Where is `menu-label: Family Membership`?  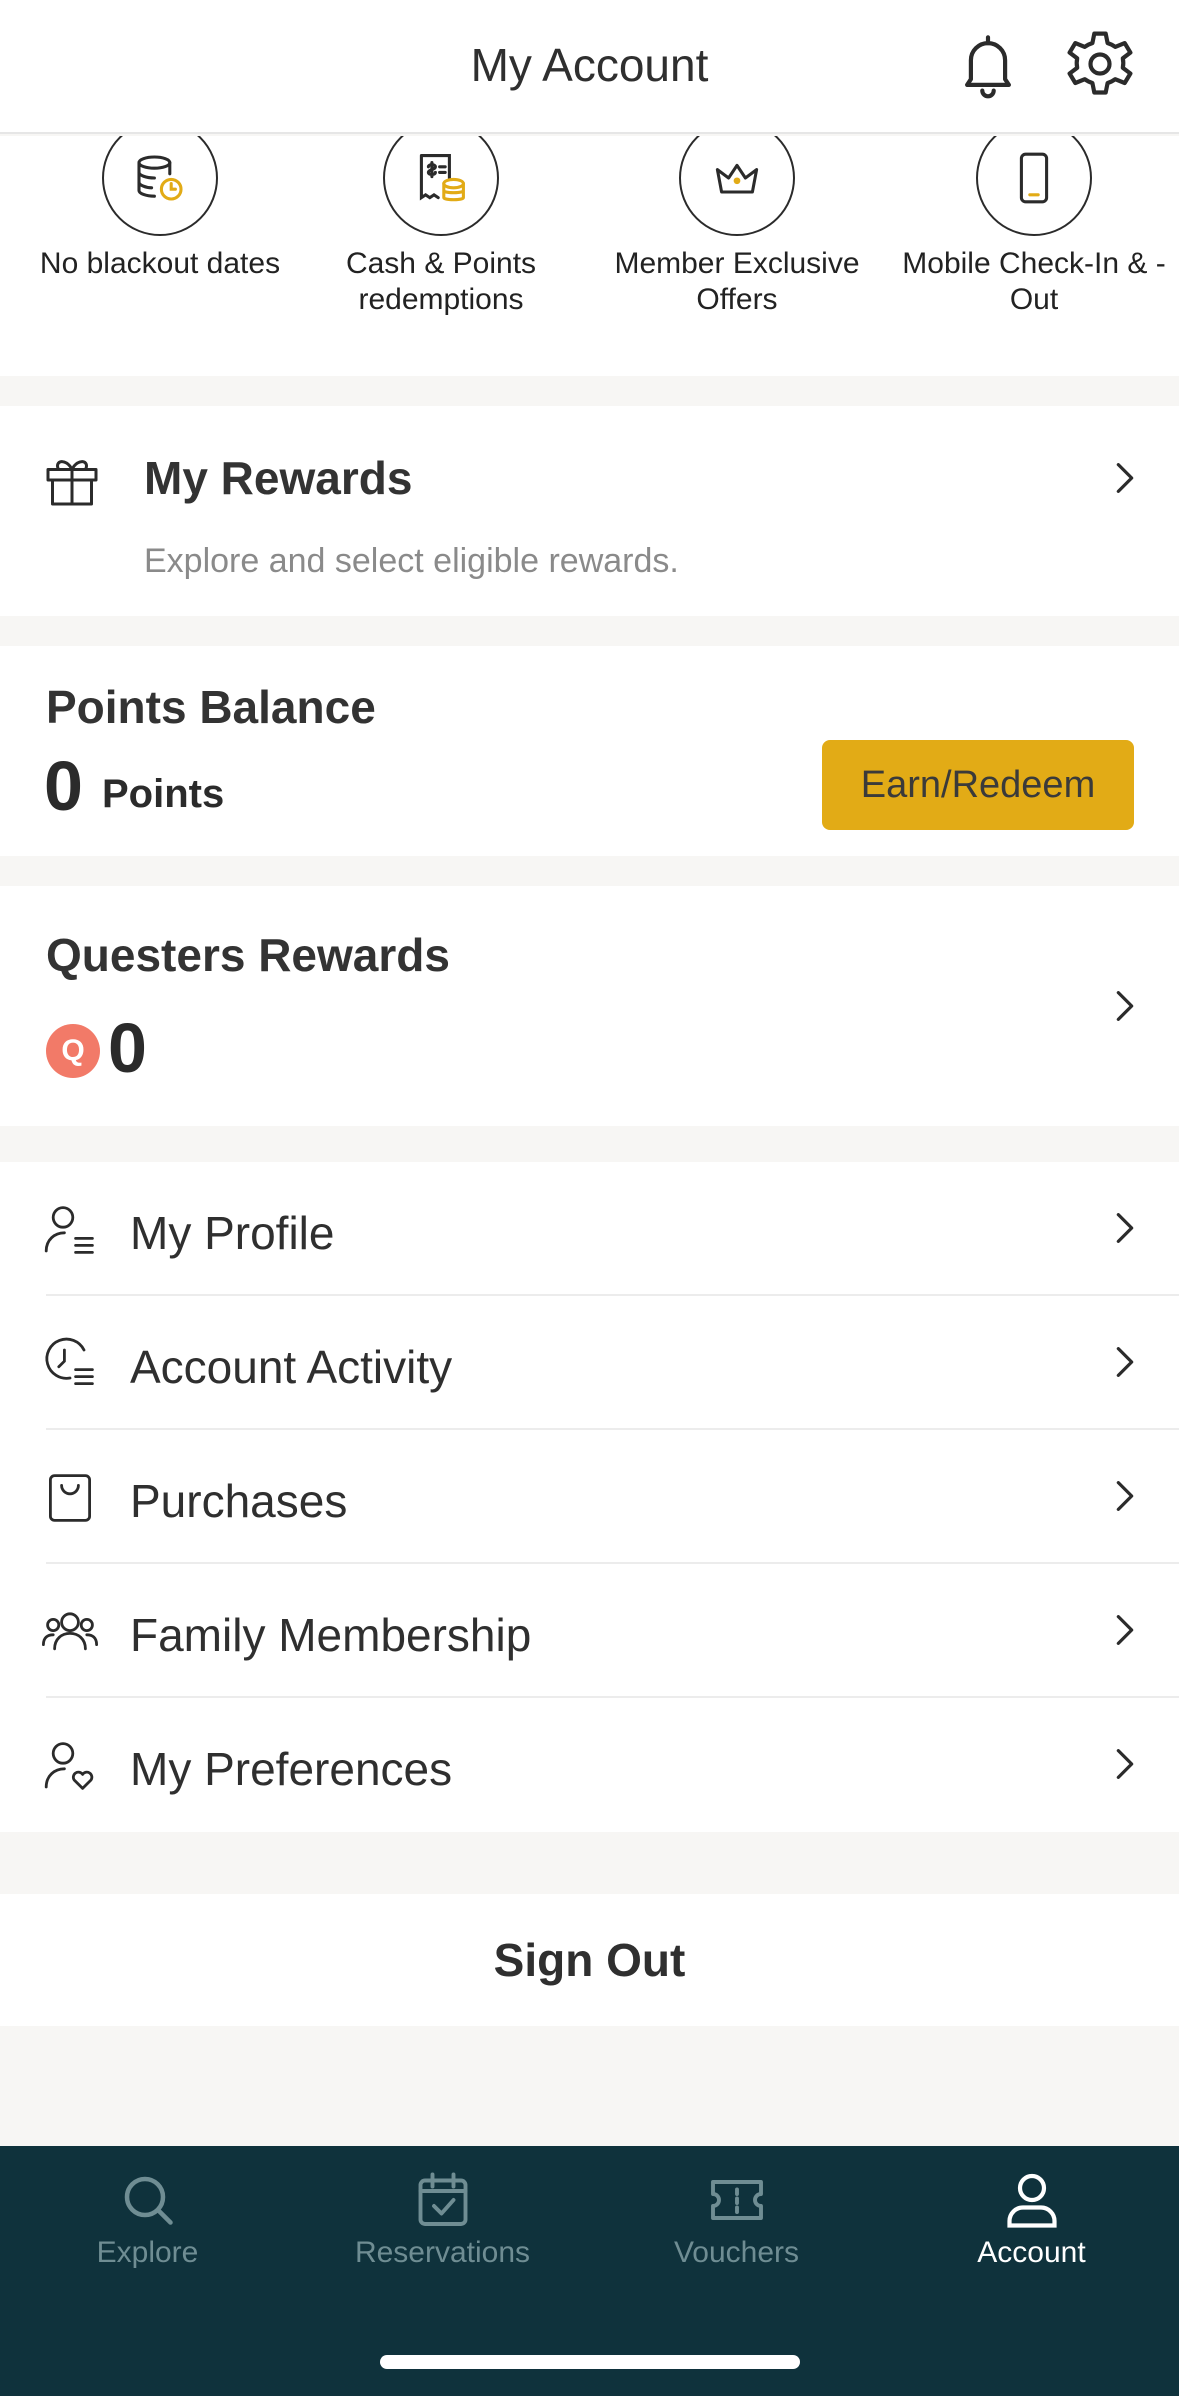 menu-label: Family Membership is located at coordinates (331, 1635).